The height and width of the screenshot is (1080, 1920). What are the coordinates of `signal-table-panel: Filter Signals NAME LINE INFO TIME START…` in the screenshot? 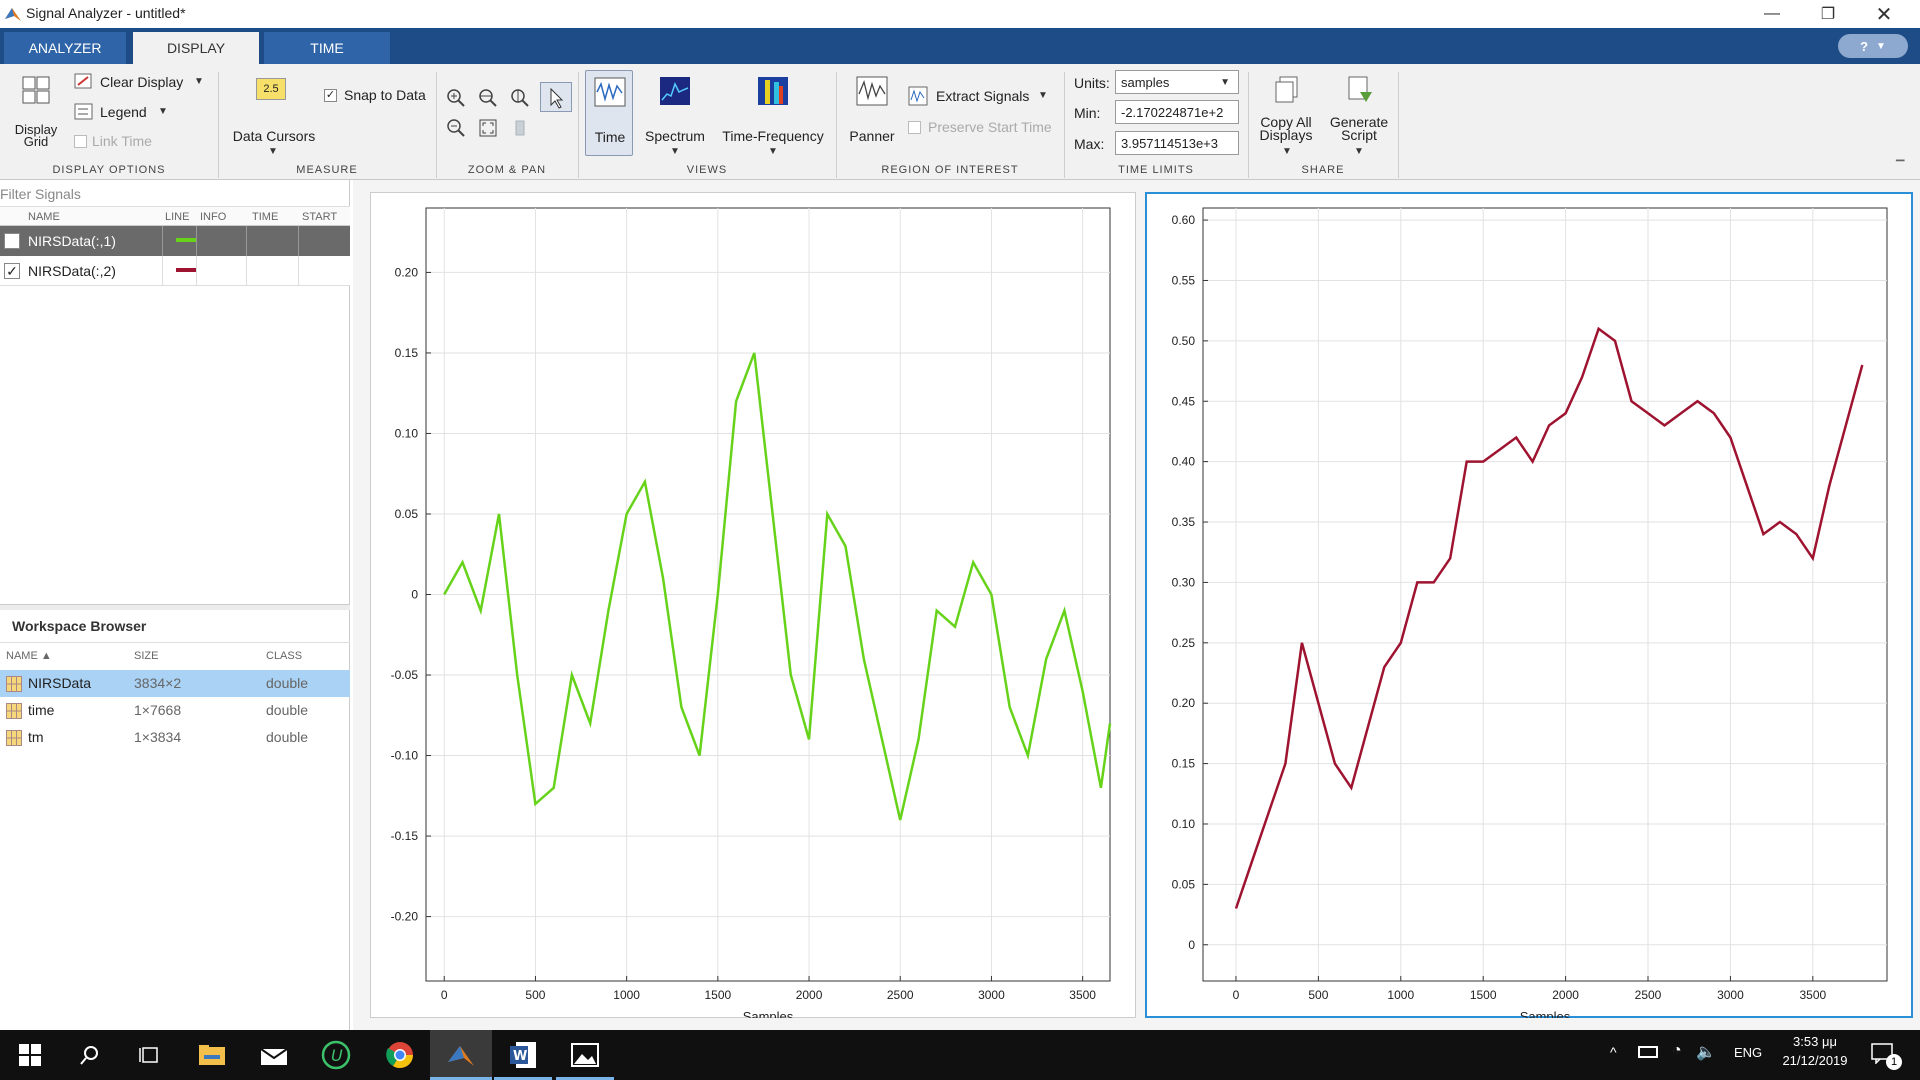 It's located at (175, 392).